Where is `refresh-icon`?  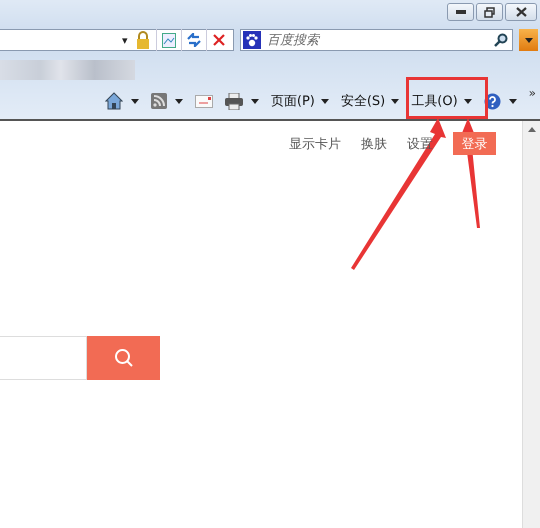
refresh-icon is located at coordinates (194, 40).